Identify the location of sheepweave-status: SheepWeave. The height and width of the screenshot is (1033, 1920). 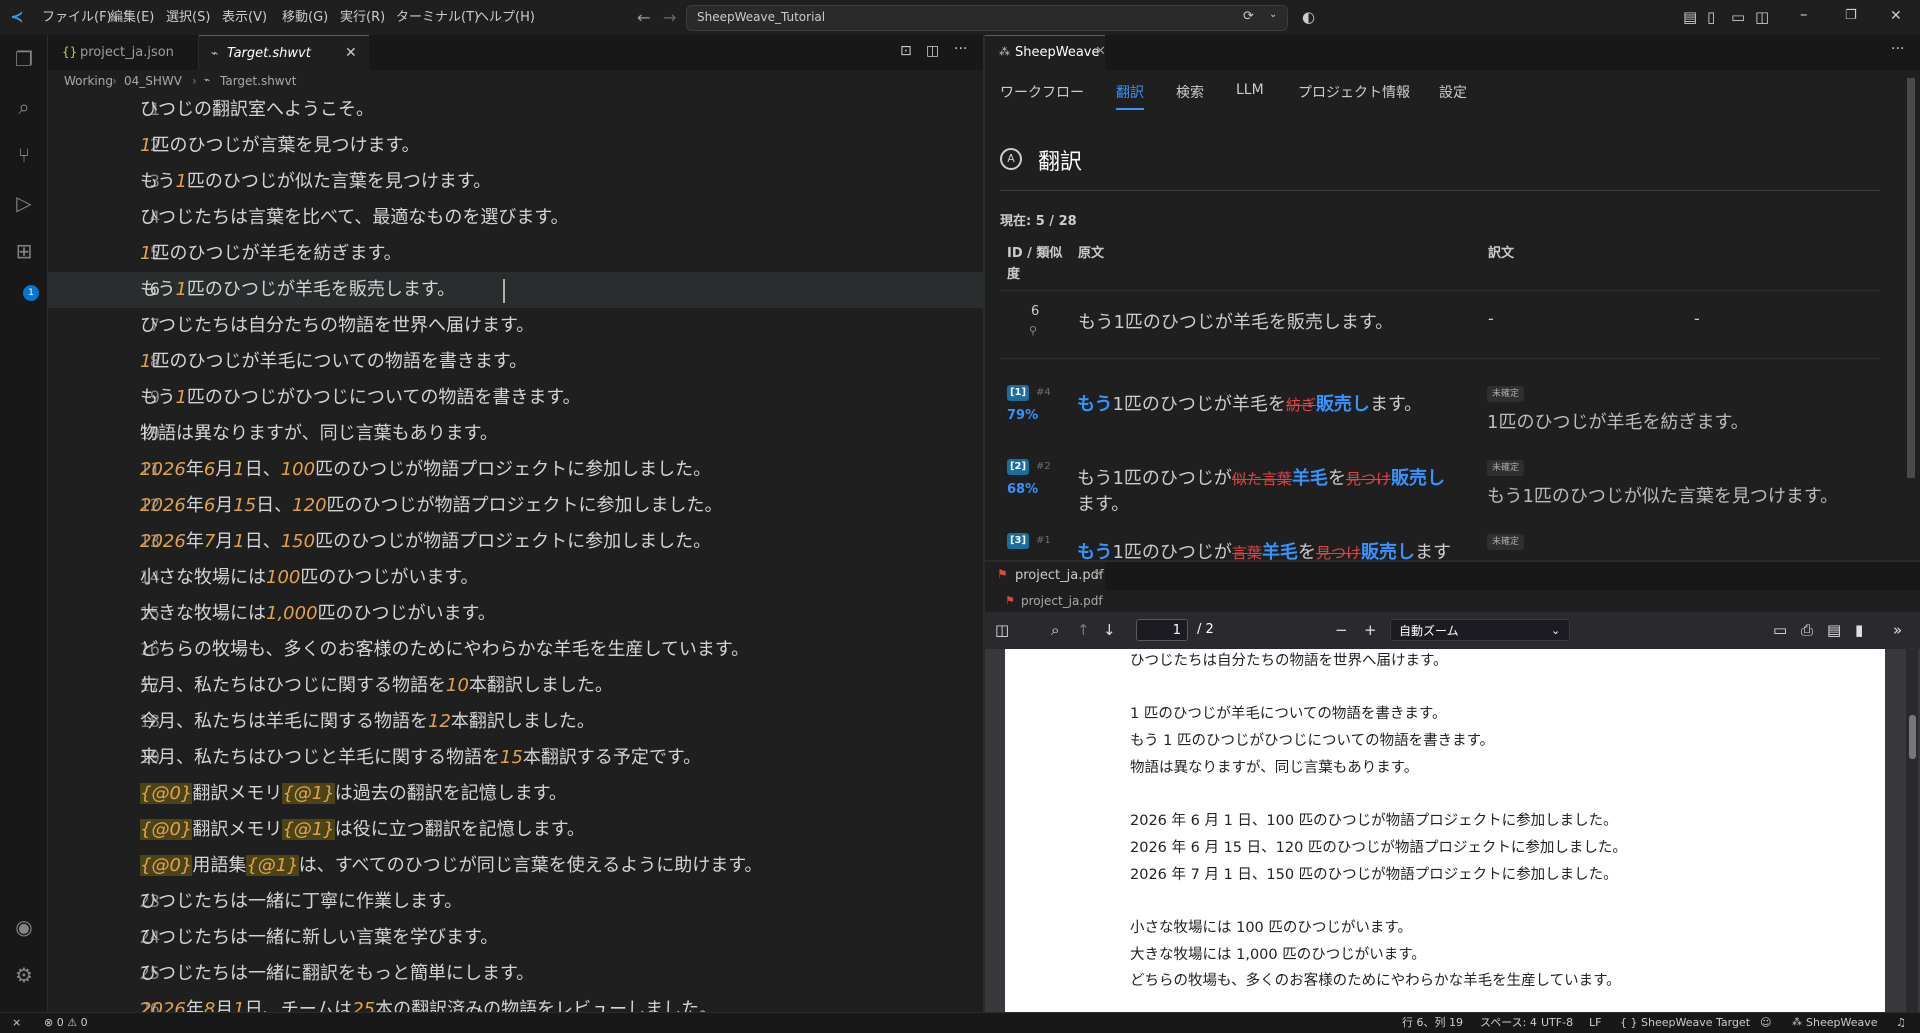
(1842, 1023).